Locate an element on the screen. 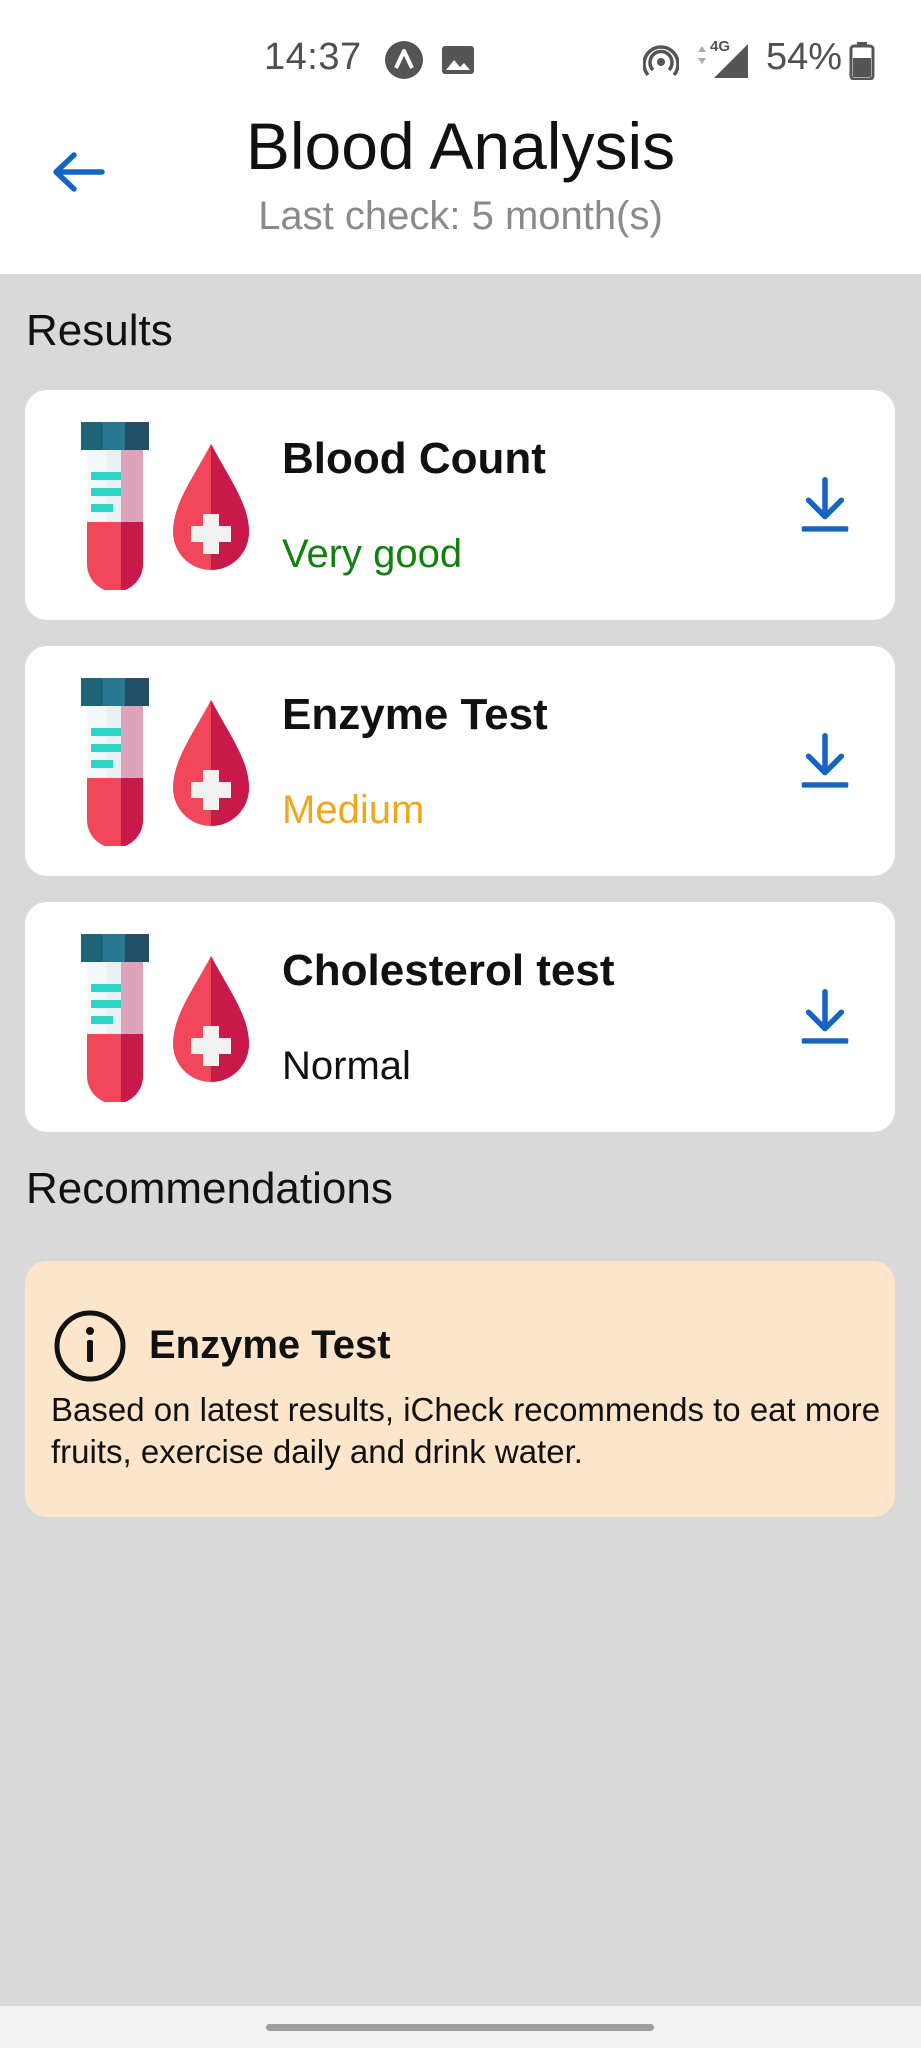  status-bar: 14:37 4G 54% is located at coordinates (460, 52).